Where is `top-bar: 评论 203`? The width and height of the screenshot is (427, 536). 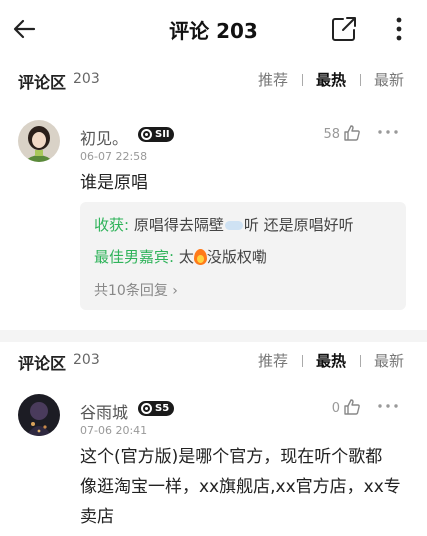 top-bar: 评论 203 is located at coordinates (213, 29).